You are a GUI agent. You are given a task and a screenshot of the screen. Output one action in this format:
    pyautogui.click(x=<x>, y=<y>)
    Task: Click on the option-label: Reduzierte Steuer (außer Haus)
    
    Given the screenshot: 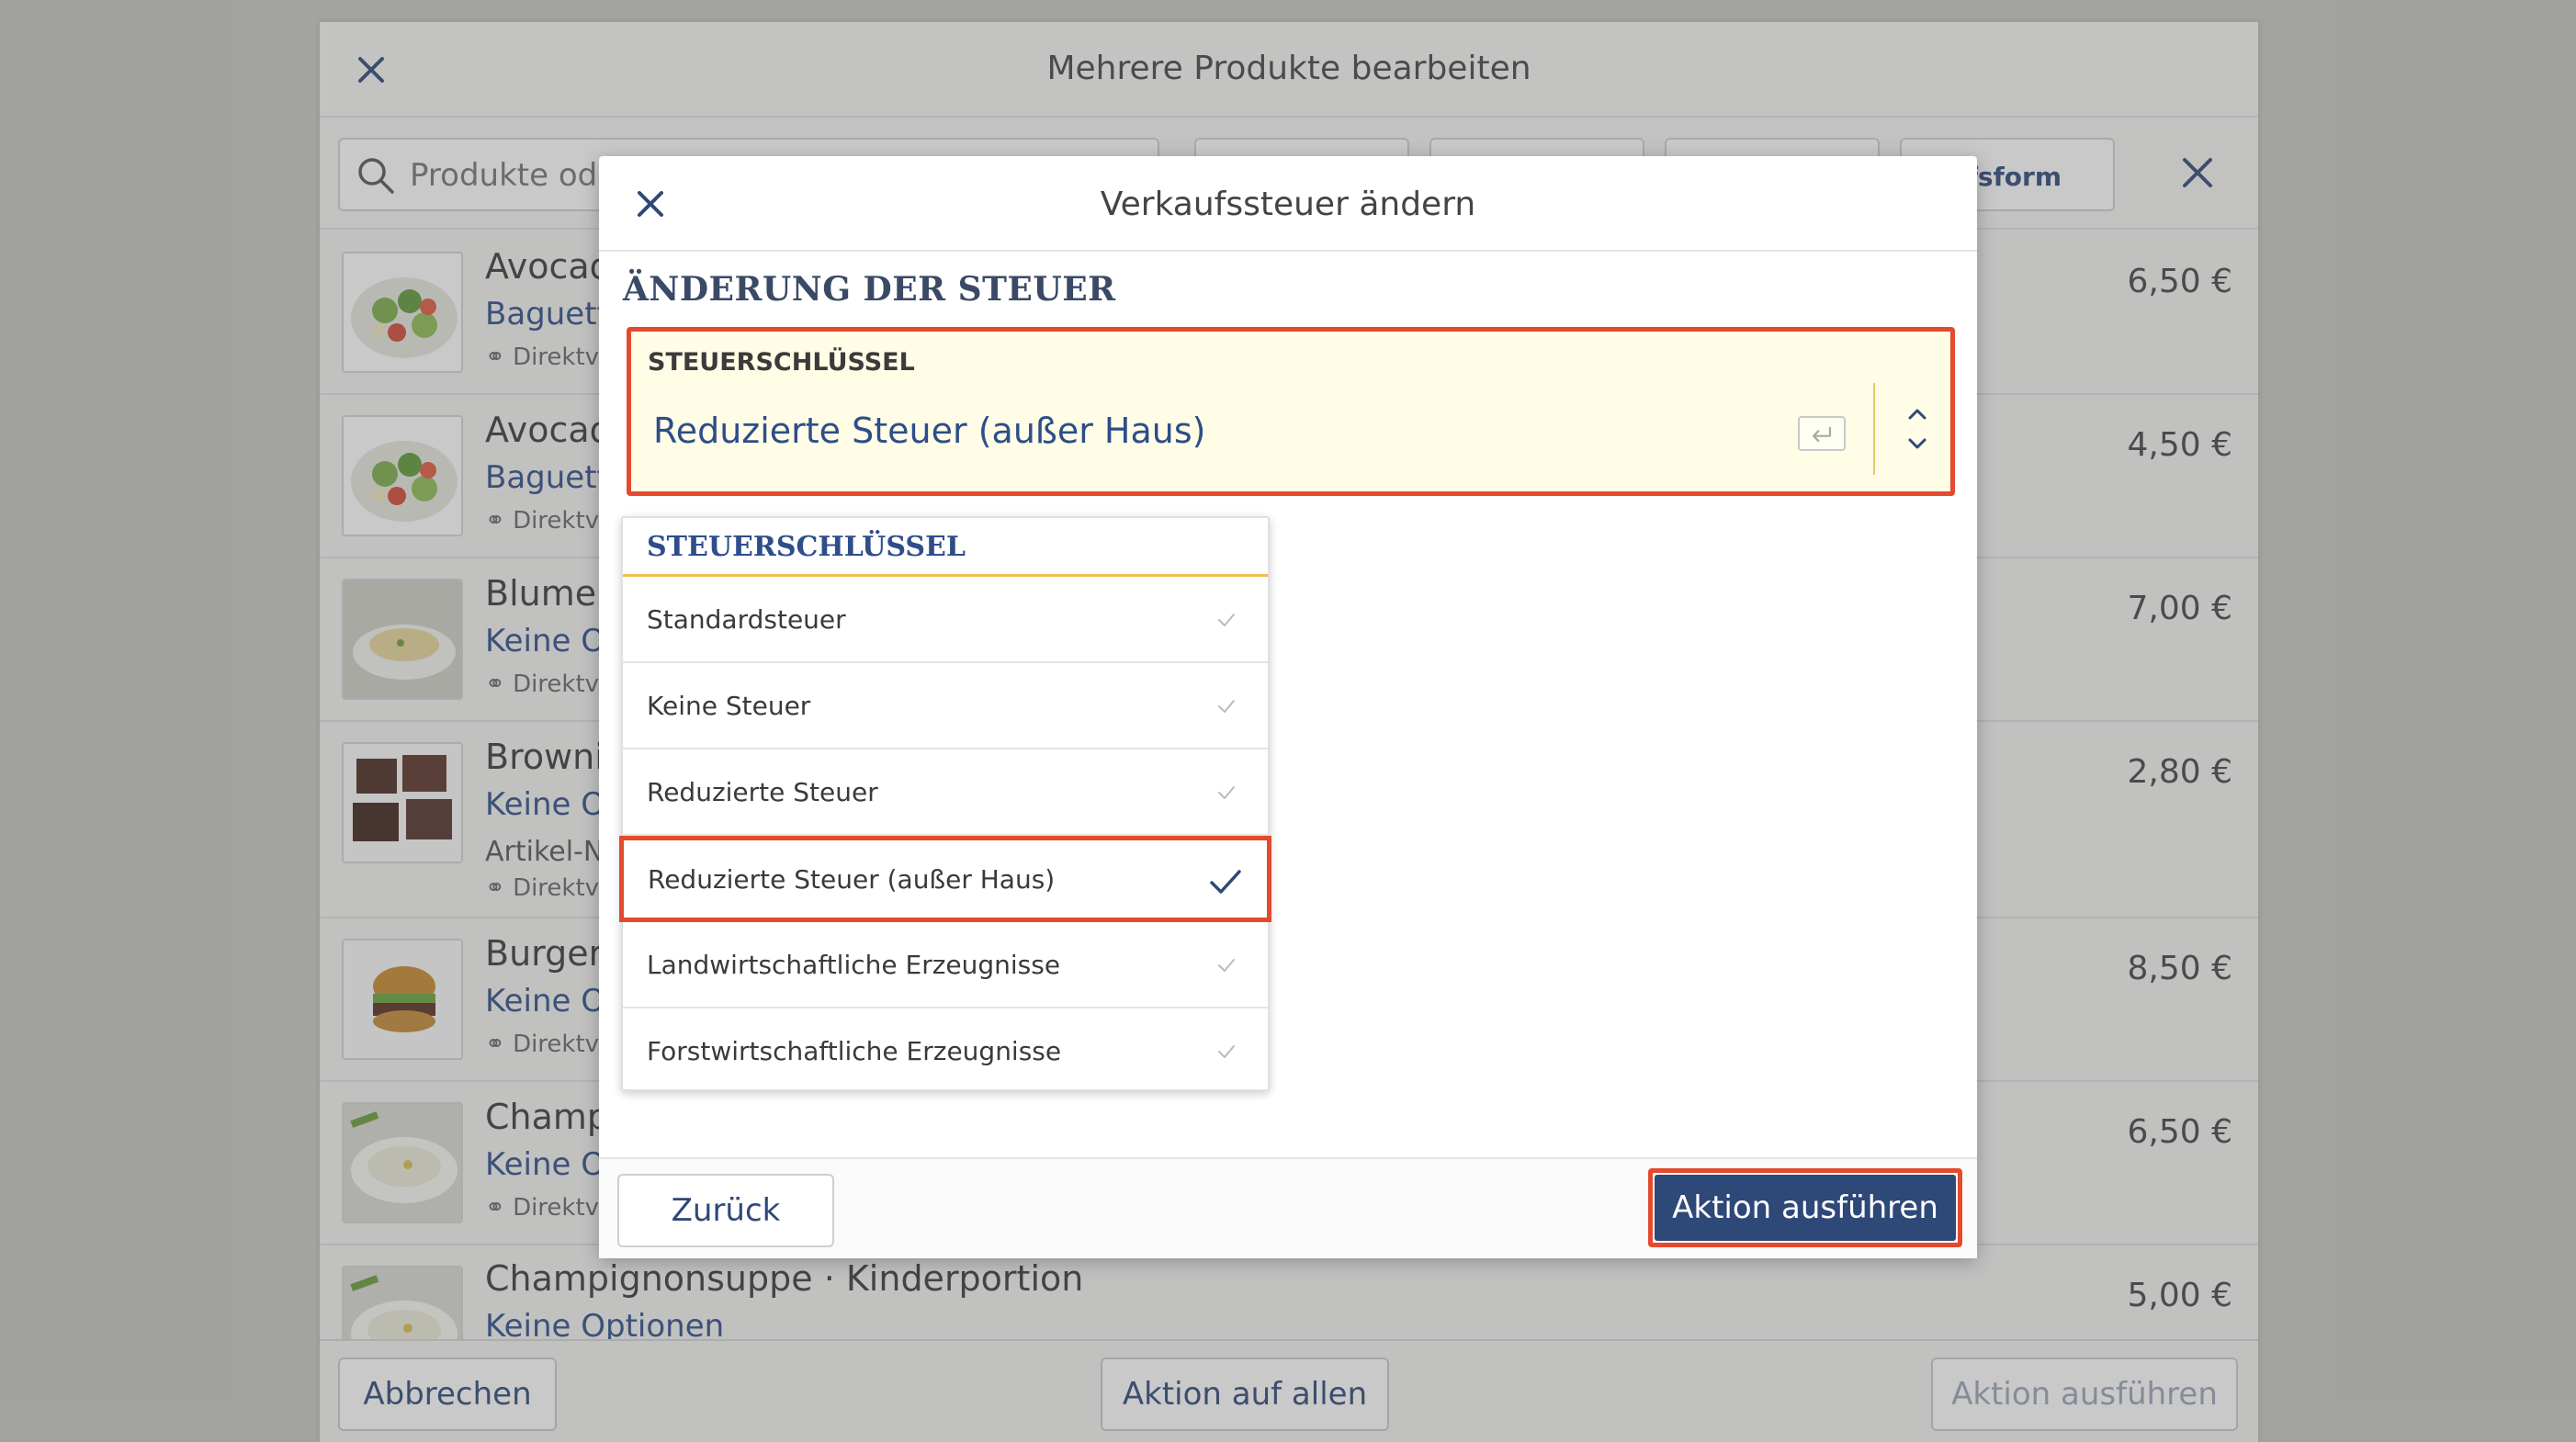 What is the action you would take?
    pyautogui.click(x=852, y=879)
    